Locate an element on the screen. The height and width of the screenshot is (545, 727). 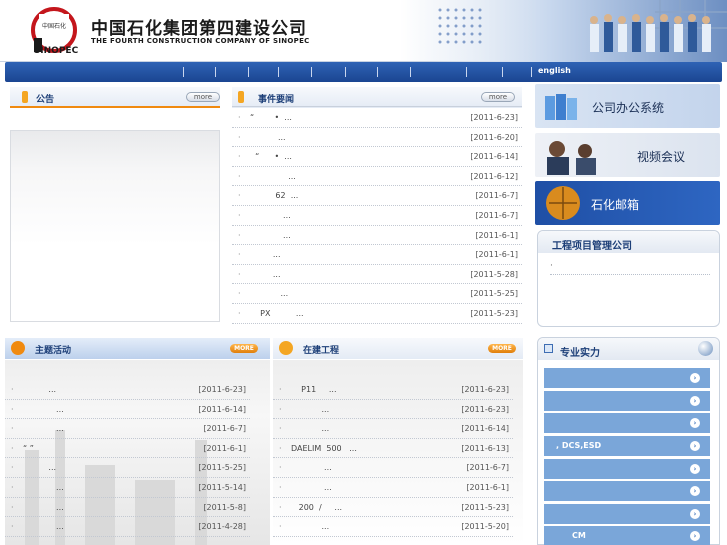
events-row: · ... [2011-5-28] is located at coordinates (377, 275).